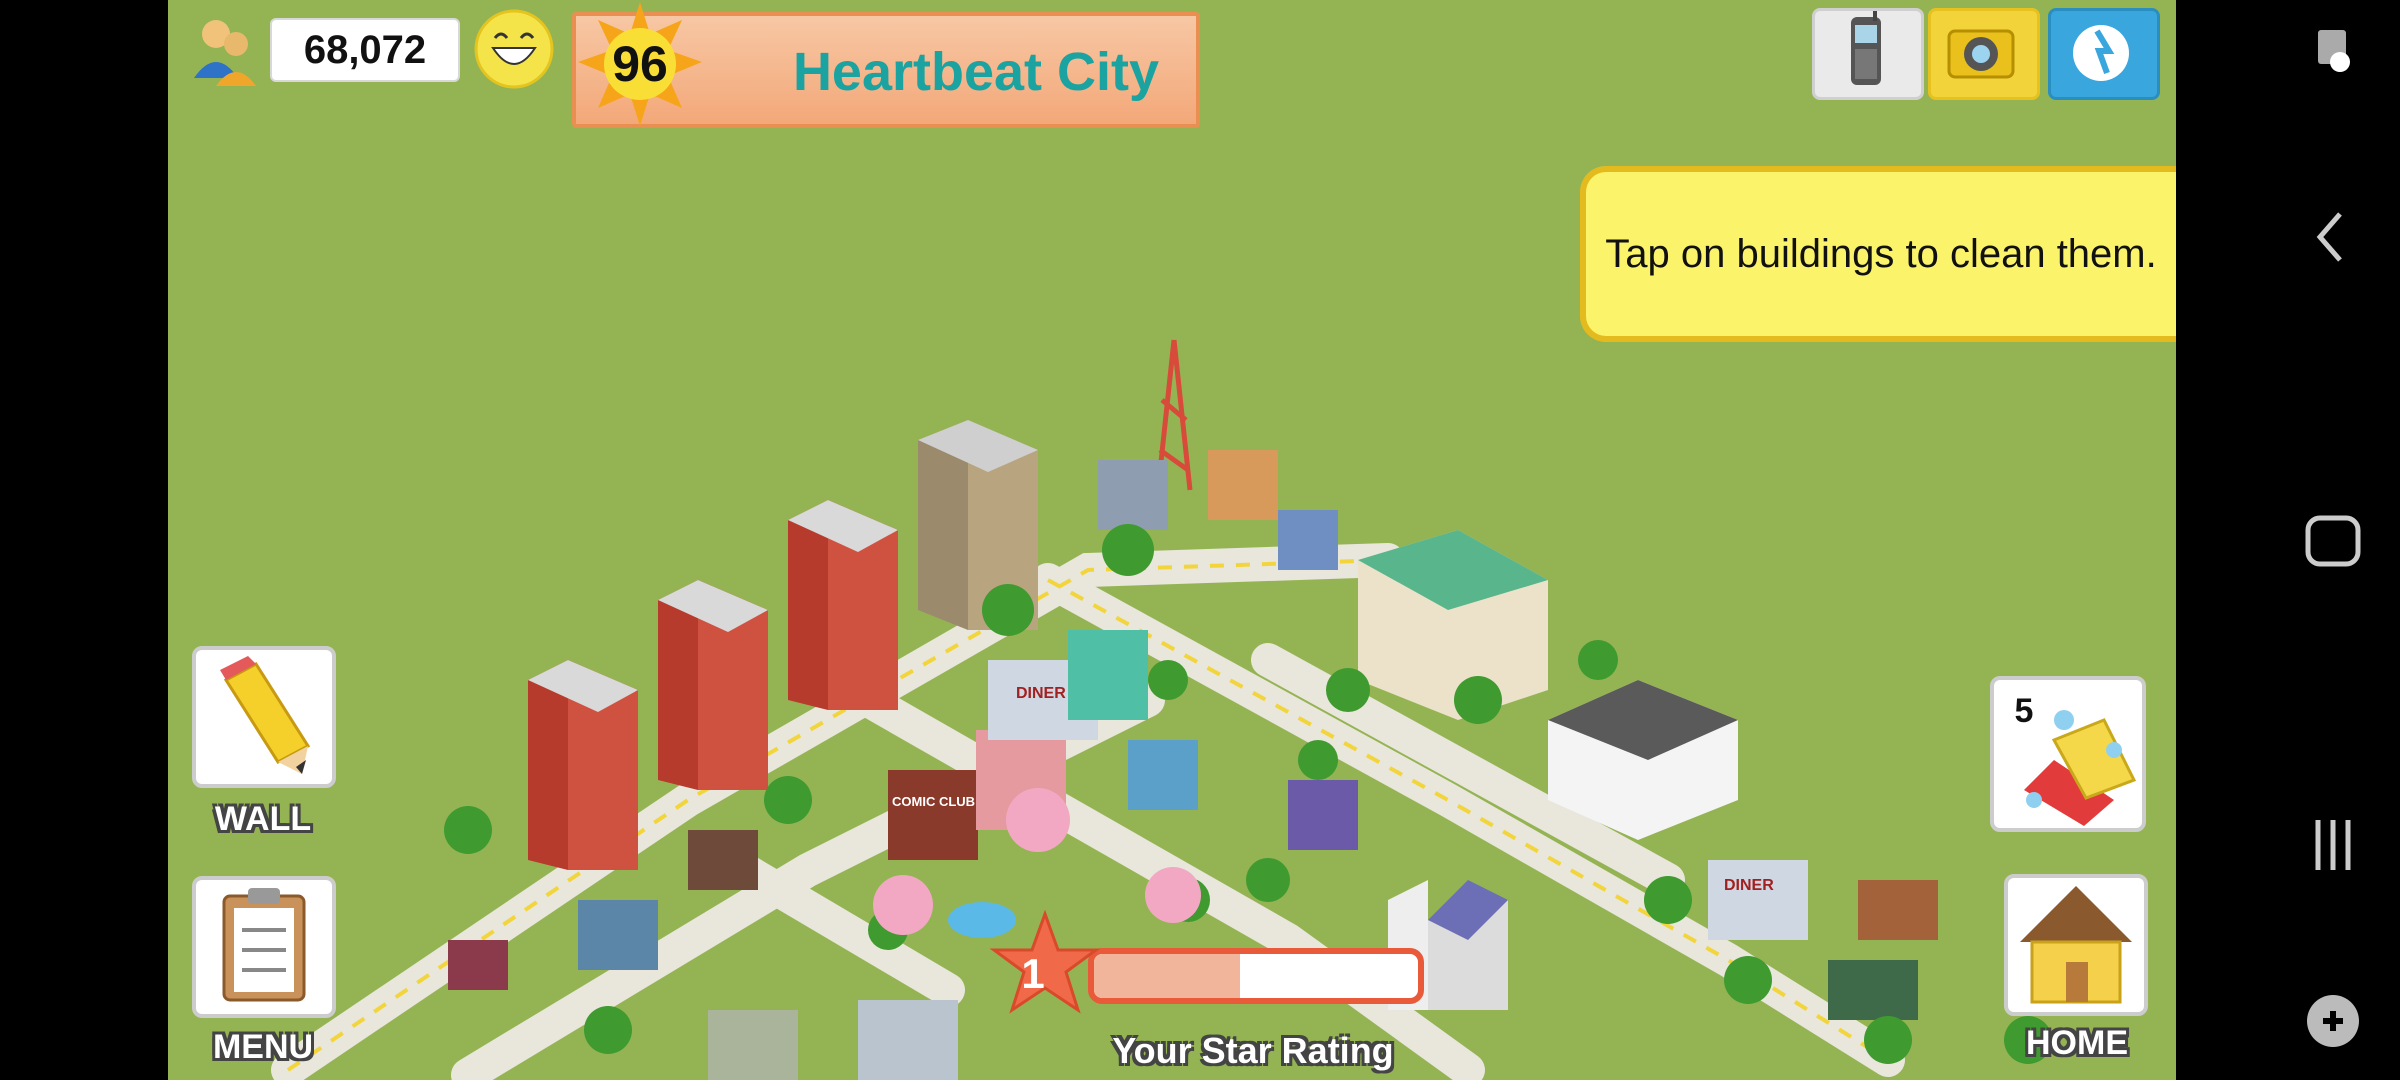 The height and width of the screenshot is (1080, 2400). What do you see at coordinates (1033, 973) in the screenshot?
I see `star-rating-value: 1` at bounding box center [1033, 973].